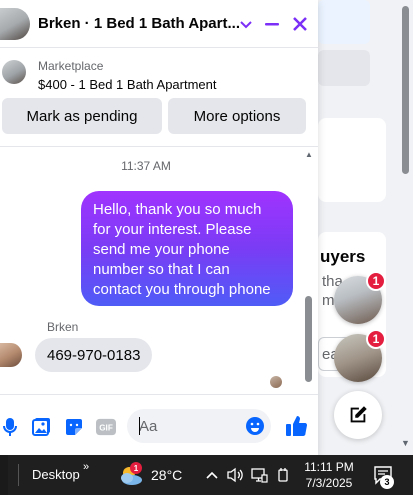 The image size is (413, 495). Describe the element at coordinates (159, 146) in the screenshot. I see `divider` at that location.